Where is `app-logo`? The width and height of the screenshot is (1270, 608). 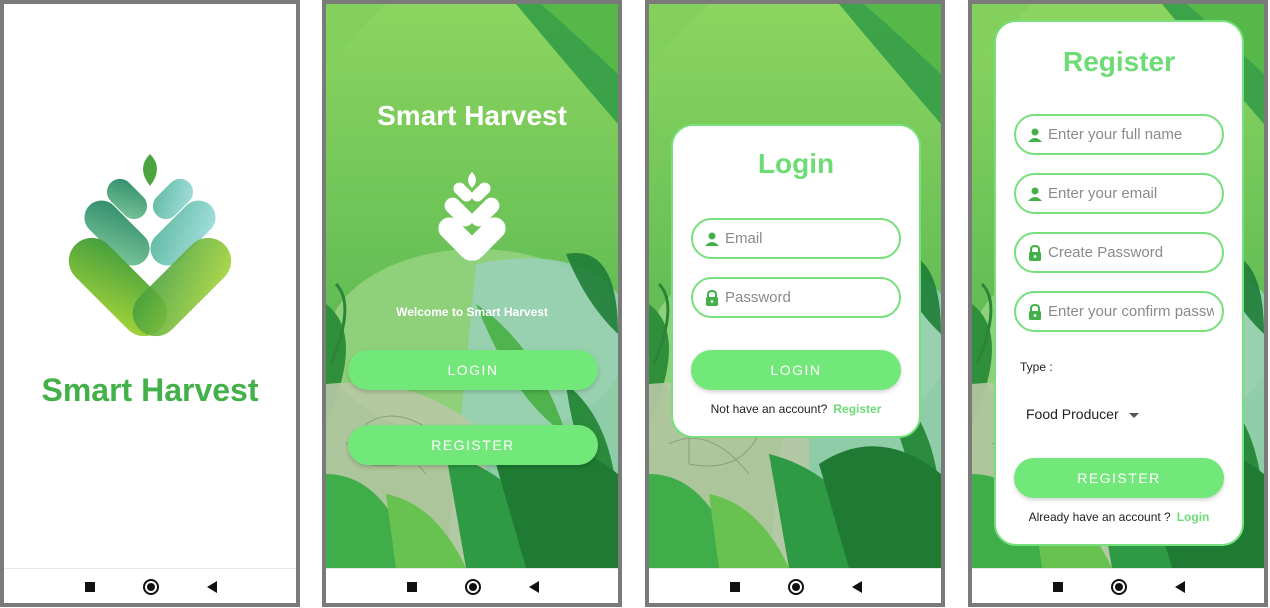 app-logo is located at coordinates (150, 245).